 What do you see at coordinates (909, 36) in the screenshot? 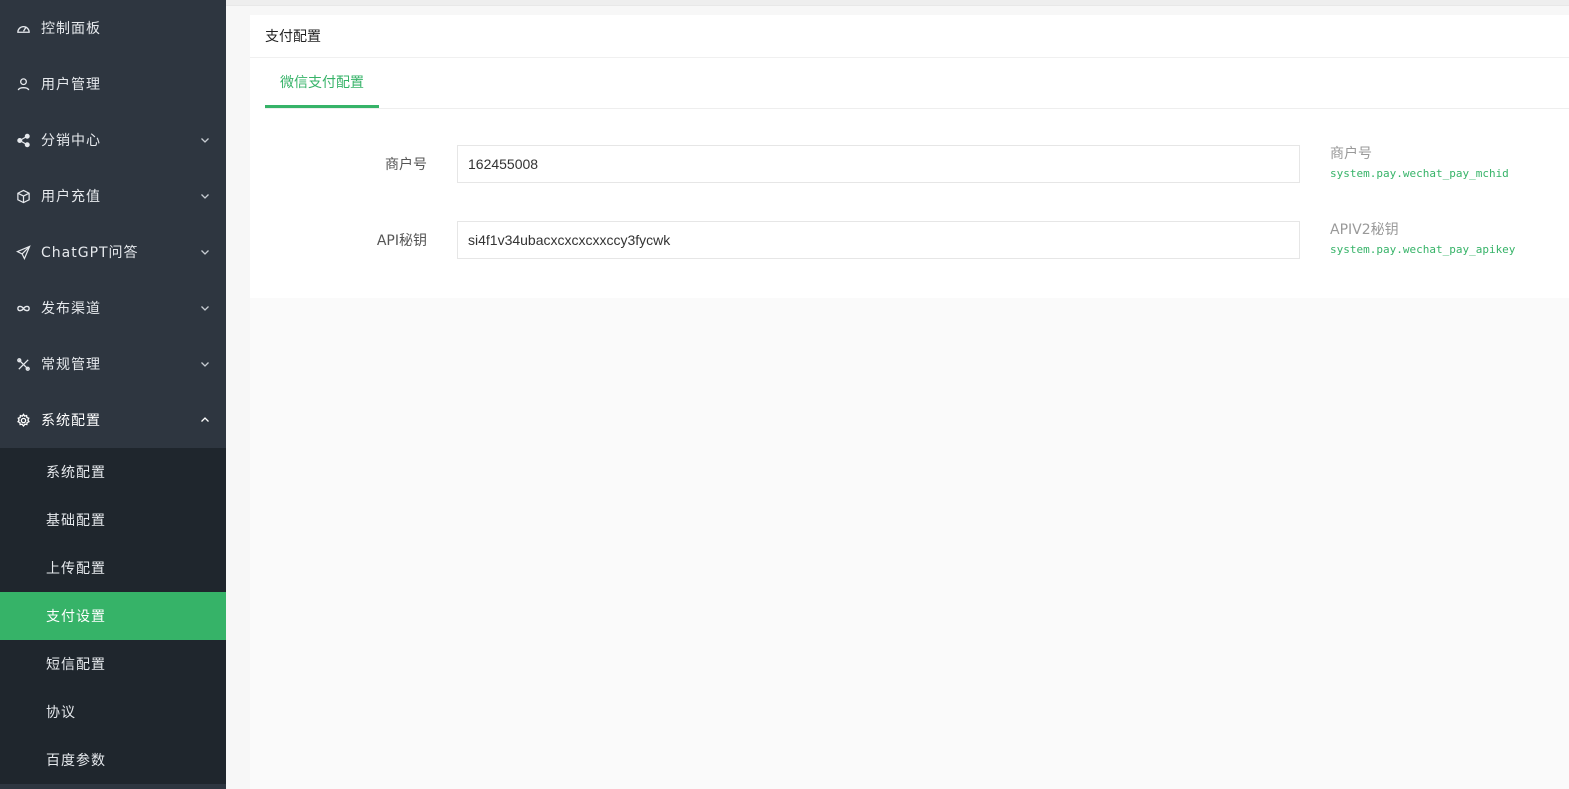
I see `card-title: 支付配置` at bounding box center [909, 36].